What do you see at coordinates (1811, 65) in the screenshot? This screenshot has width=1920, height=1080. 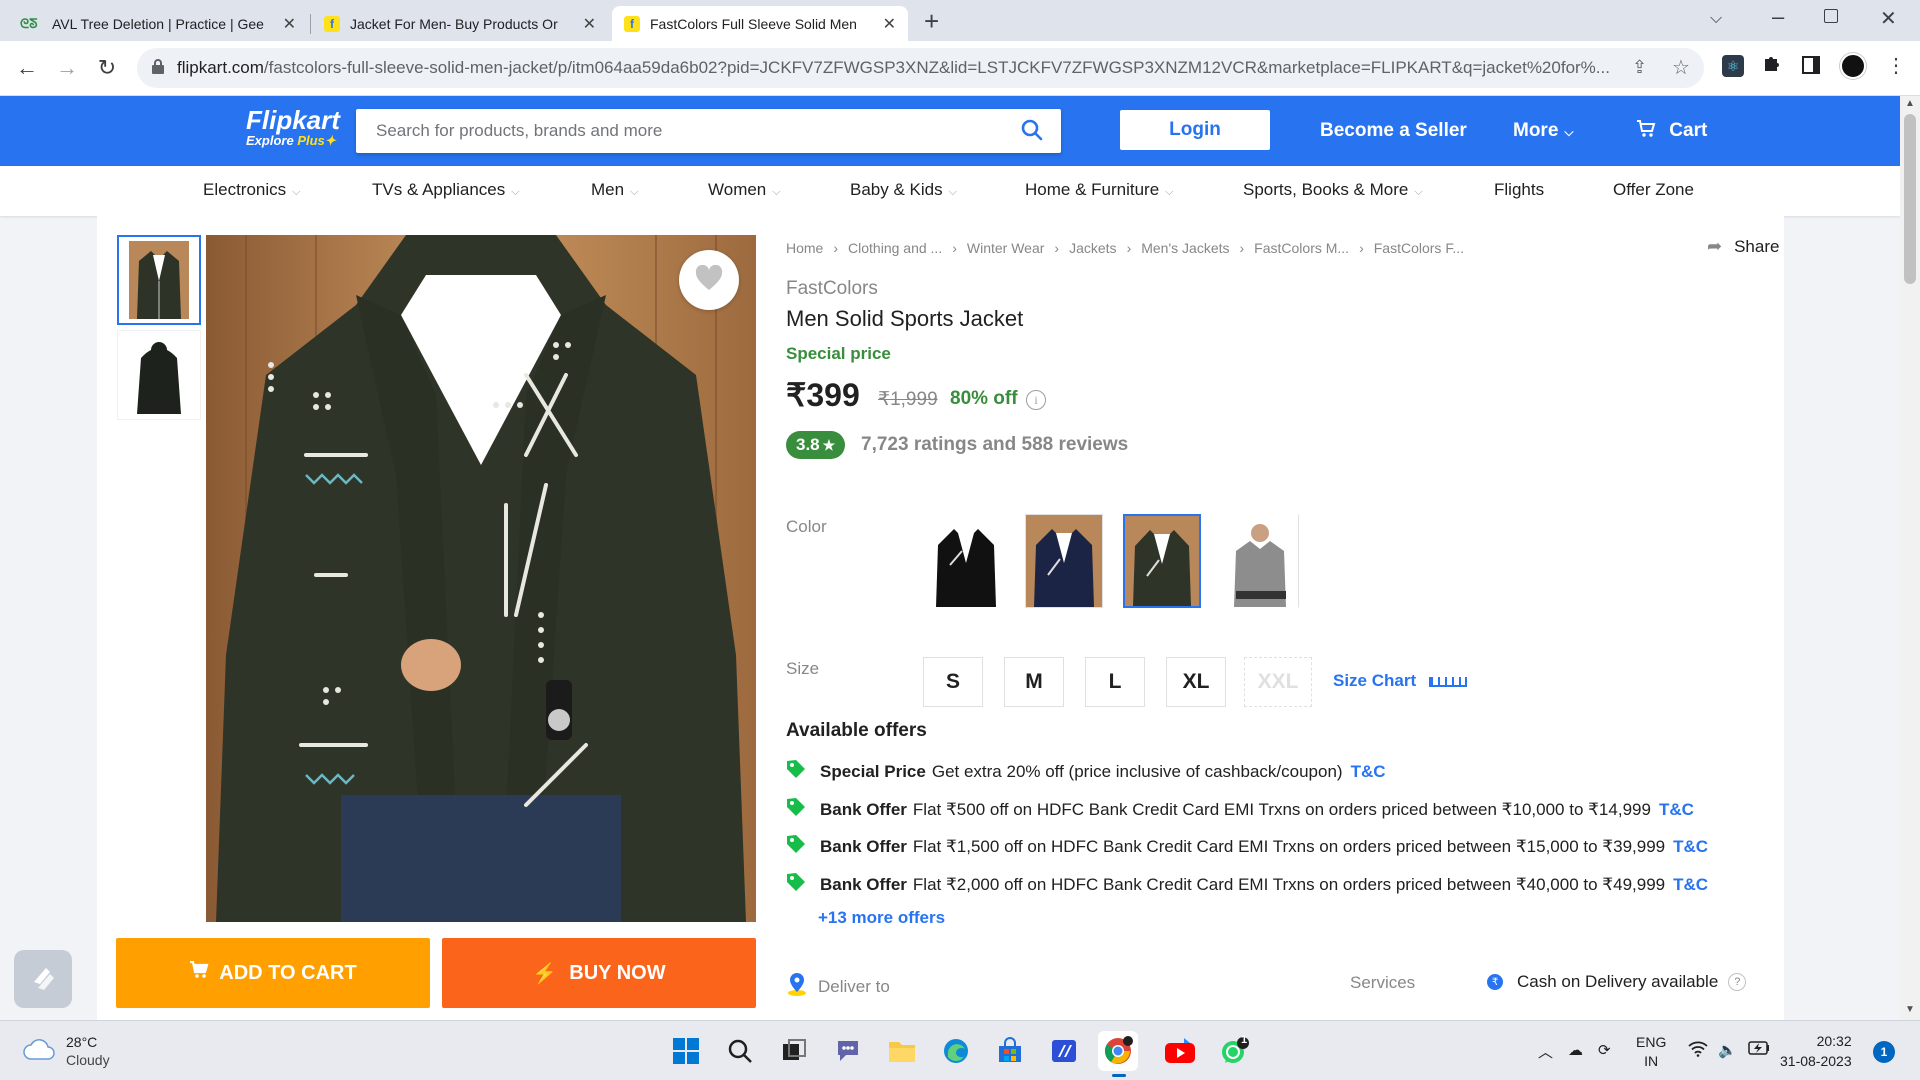 I see `side-panel-icon` at bounding box center [1811, 65].